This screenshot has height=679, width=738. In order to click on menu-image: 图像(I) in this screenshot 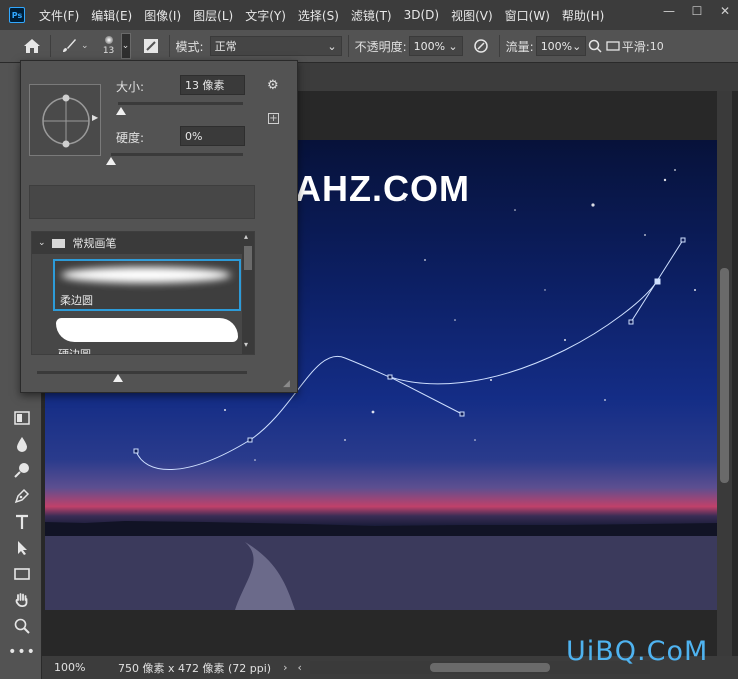, I will do `click(162, 15)`.